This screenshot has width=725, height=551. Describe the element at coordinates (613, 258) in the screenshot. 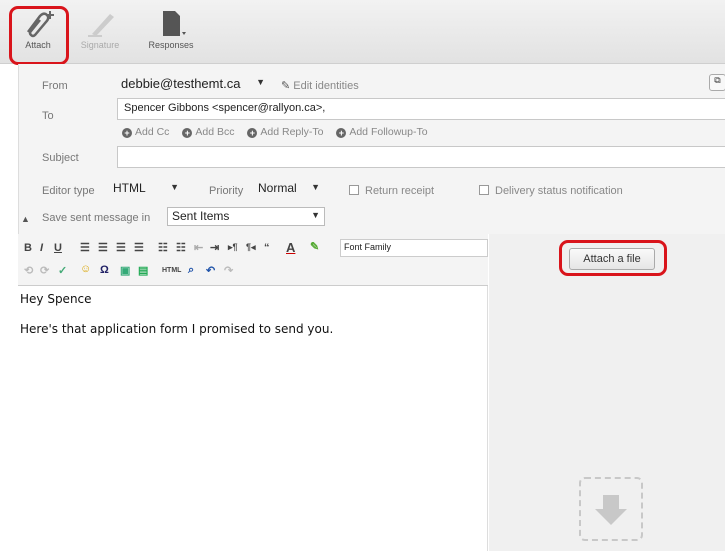

I see `attach-file-highlight` at that location.